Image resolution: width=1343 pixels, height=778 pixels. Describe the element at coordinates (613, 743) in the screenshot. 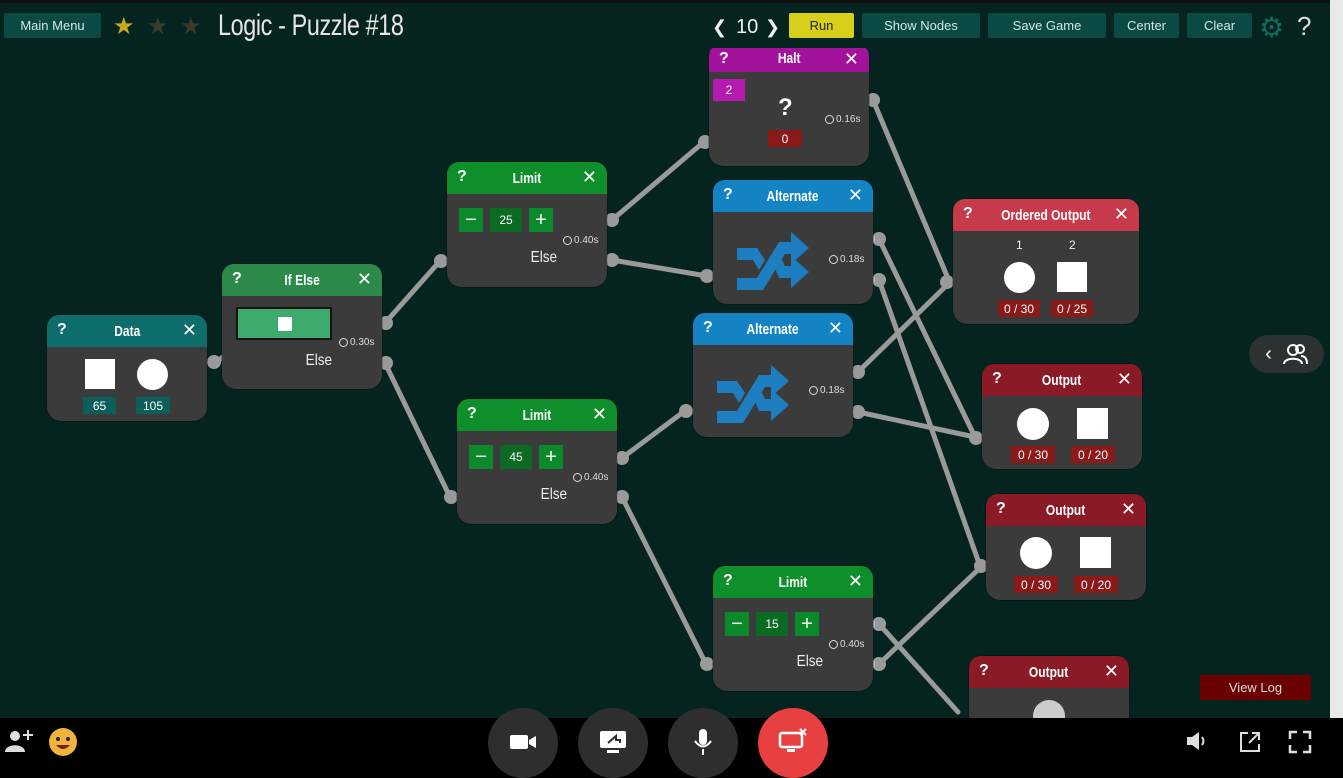

I see `share-screen-button` at that location.